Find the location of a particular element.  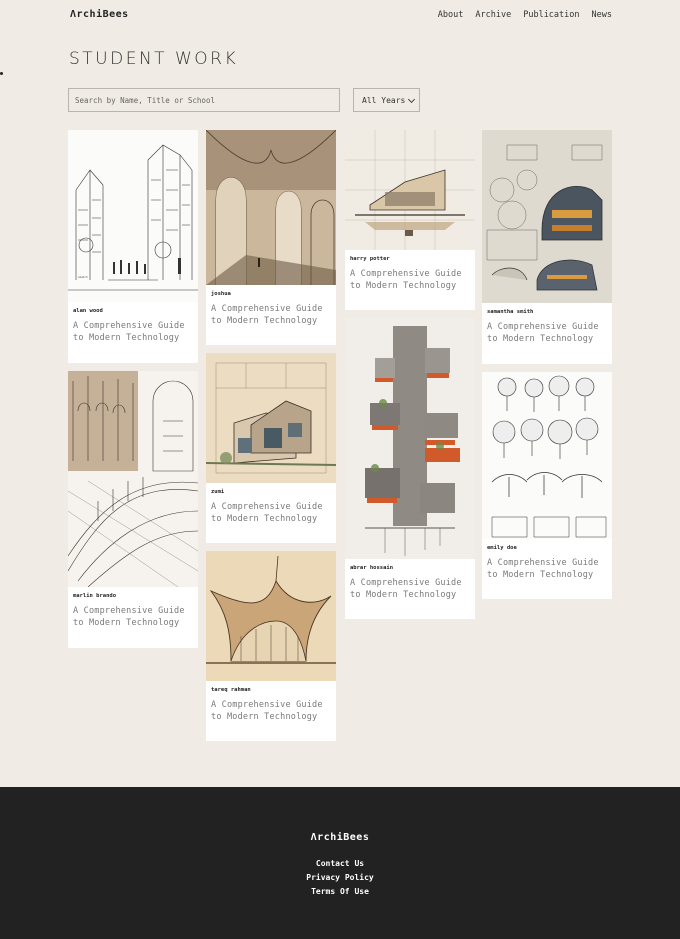

footer-link-contact: Contact Us is located at coordinates (340, 864).